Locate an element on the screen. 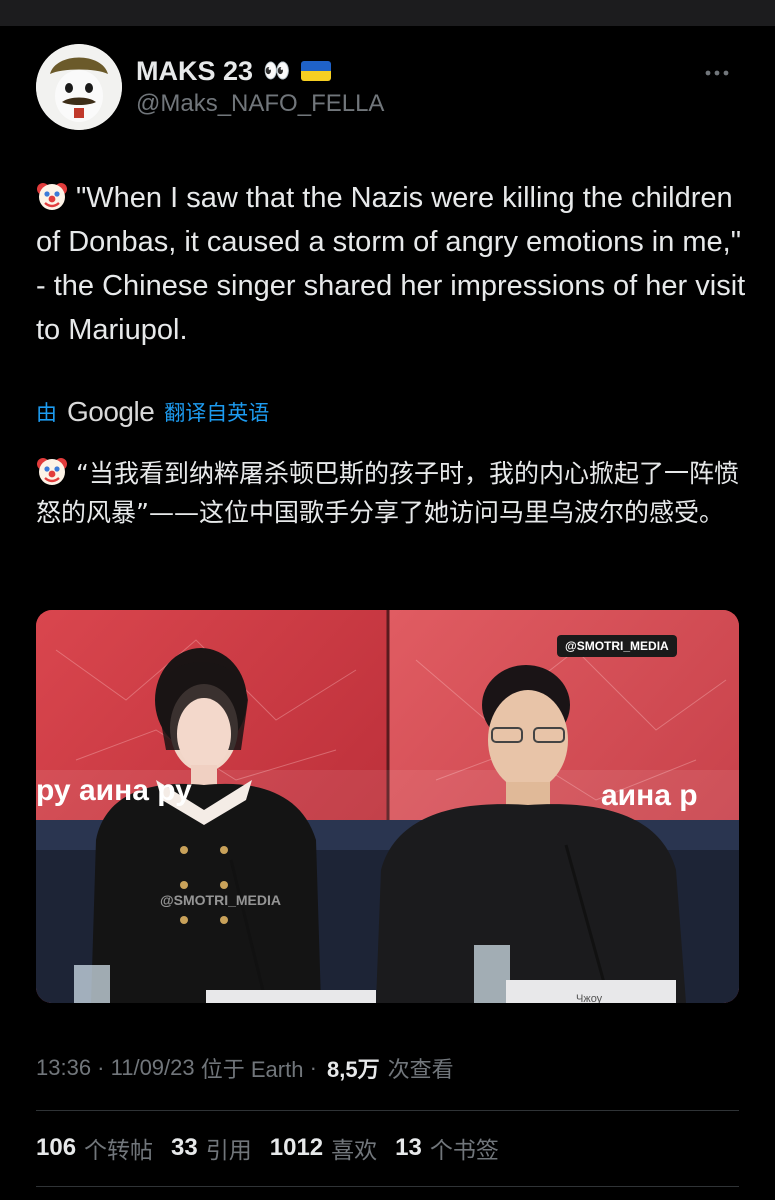 The height and width of the screenshot is (1200, 775). quotes-count: 33 is located at coordinates (184, 1148).